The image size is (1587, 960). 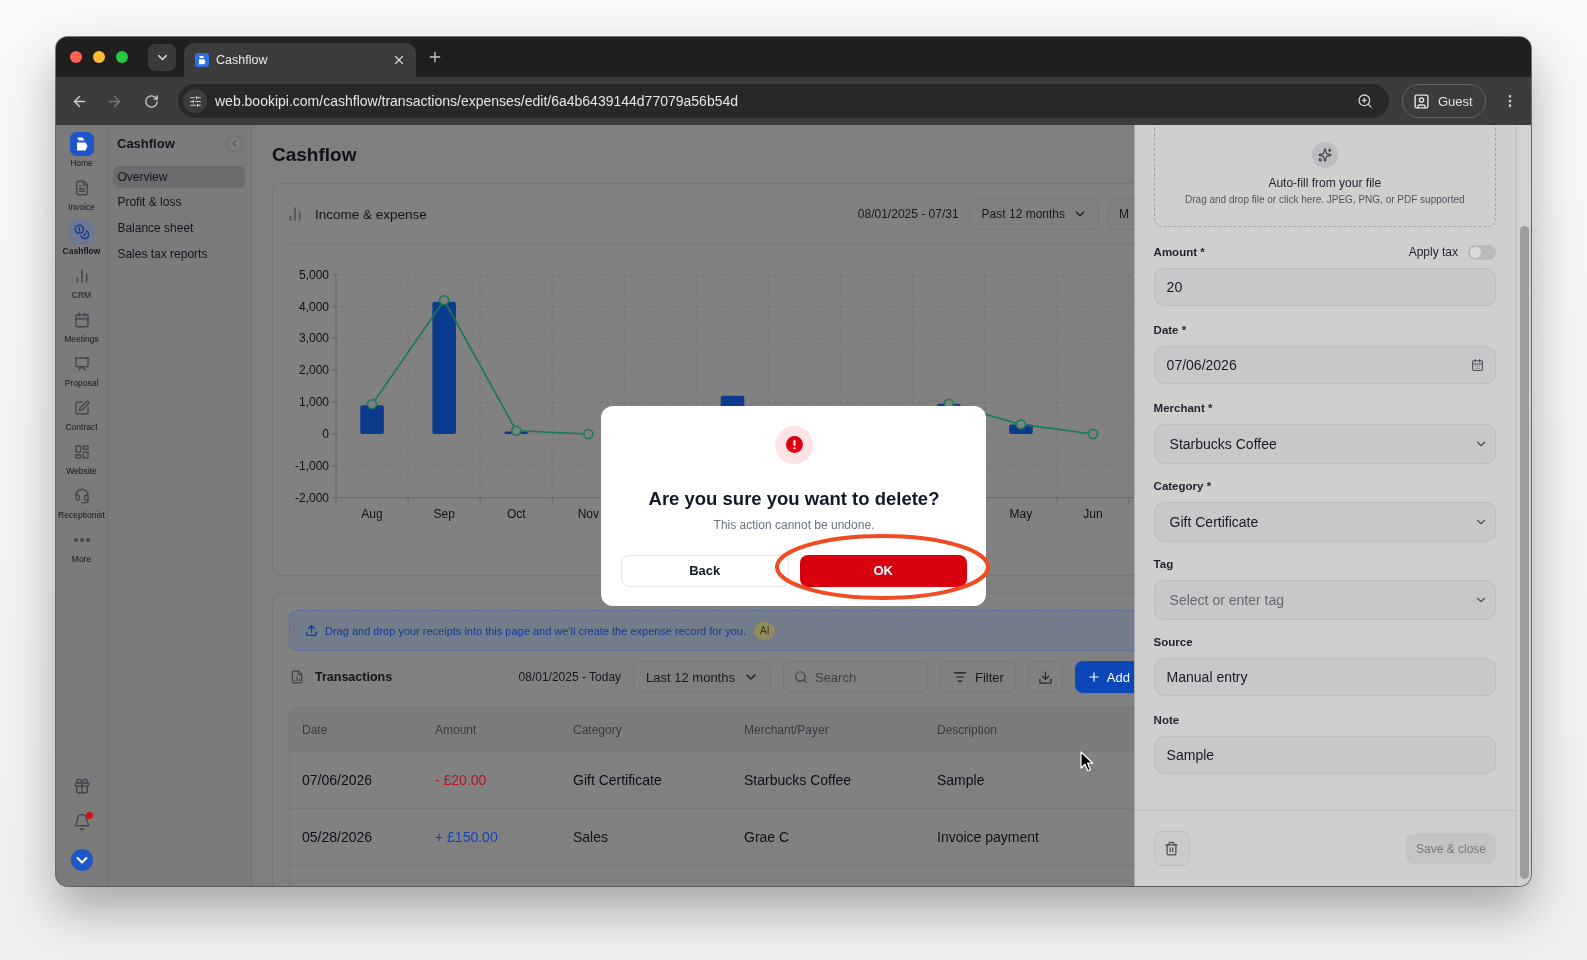 What do you see at coordinates (883, 570) in the screenshot?
I see `confirm-button: OK` at bounding box center [883, 570].